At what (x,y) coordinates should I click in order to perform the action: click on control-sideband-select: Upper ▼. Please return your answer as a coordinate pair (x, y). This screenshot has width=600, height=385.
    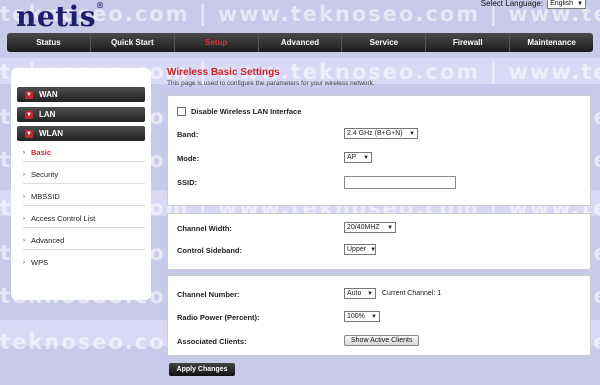
    Looking at the image, I should click on (360, 249).